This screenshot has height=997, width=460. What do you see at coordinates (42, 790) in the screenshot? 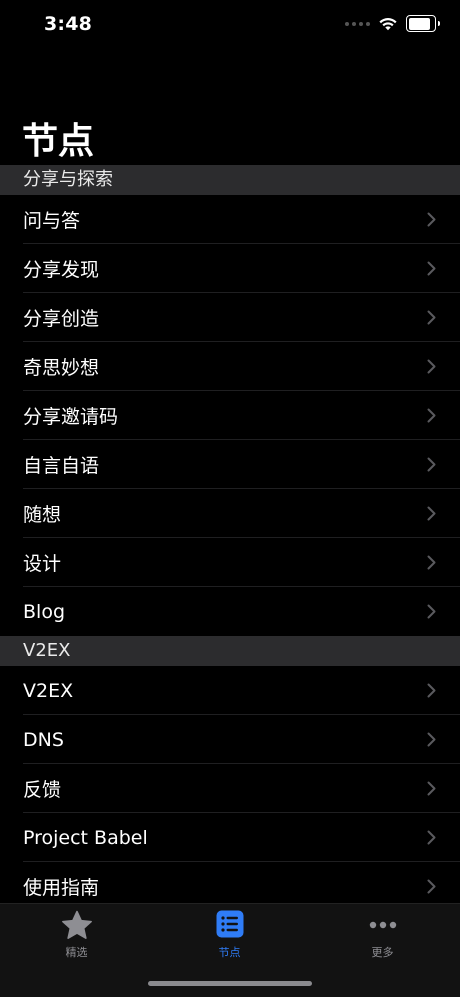
I see `list-item-label: 反馈` at bounding box center [42, 790].